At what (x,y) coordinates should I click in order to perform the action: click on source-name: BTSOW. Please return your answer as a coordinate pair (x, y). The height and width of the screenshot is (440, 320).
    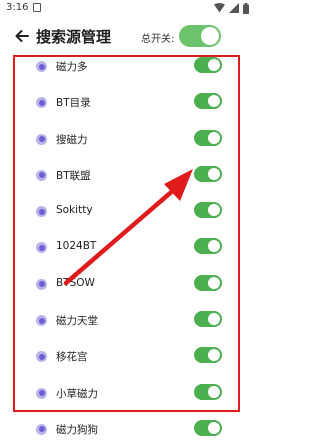
    Looking at the image, I should click on (75, 282).